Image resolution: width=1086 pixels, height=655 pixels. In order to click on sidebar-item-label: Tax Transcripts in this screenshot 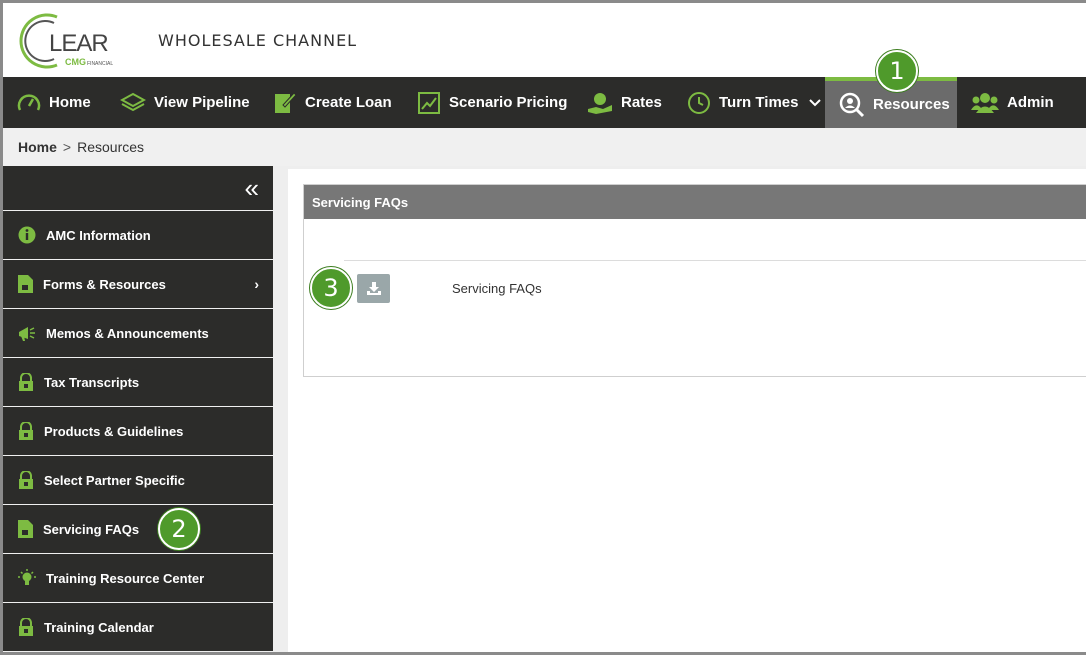, I will do `click(92, 382)`.